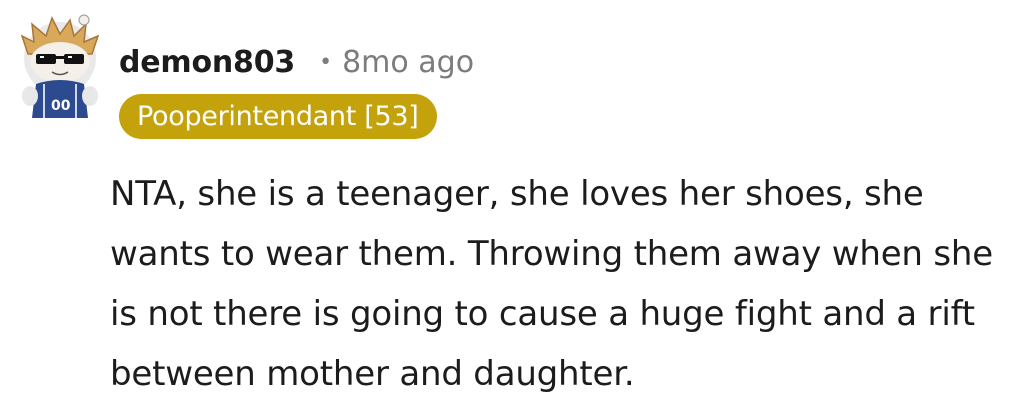 This screenshot has height=411, width=1015. Describe the element at coordinates (408, 62) in the screenshot. I see `comment-timestamp: 8mo ago` at that location.